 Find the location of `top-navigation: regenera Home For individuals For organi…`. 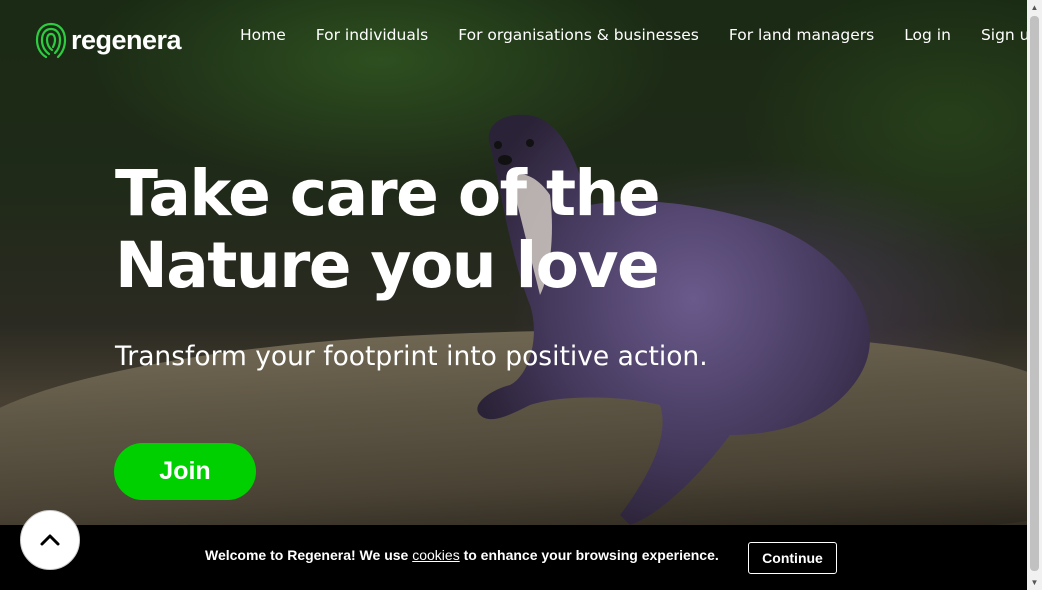

top-navigation: regenera Home For individuals For organi… is located at coordinates (513, 40).